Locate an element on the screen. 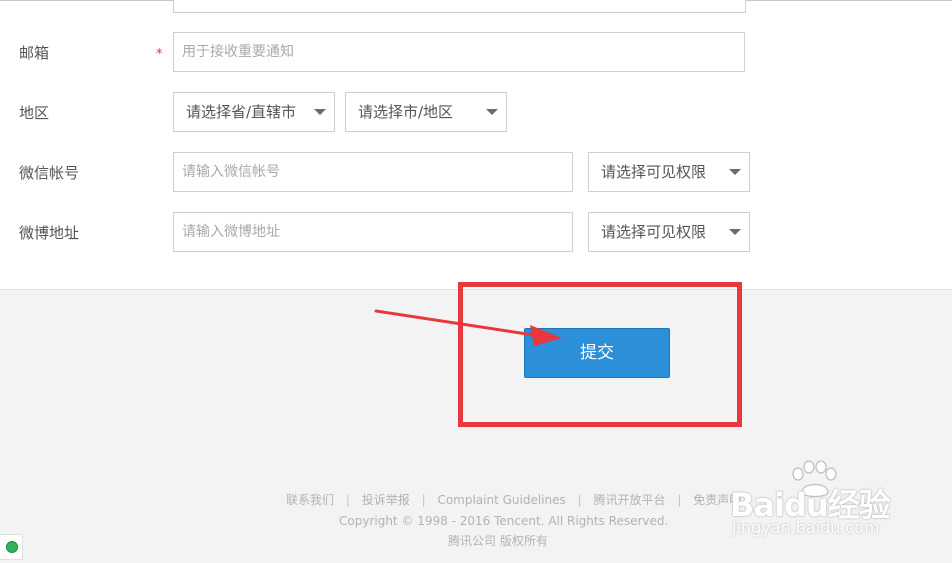 The width and height of the screenshot is (952, 563). email-label: 邮箱 is located at coordinates (34, 53).